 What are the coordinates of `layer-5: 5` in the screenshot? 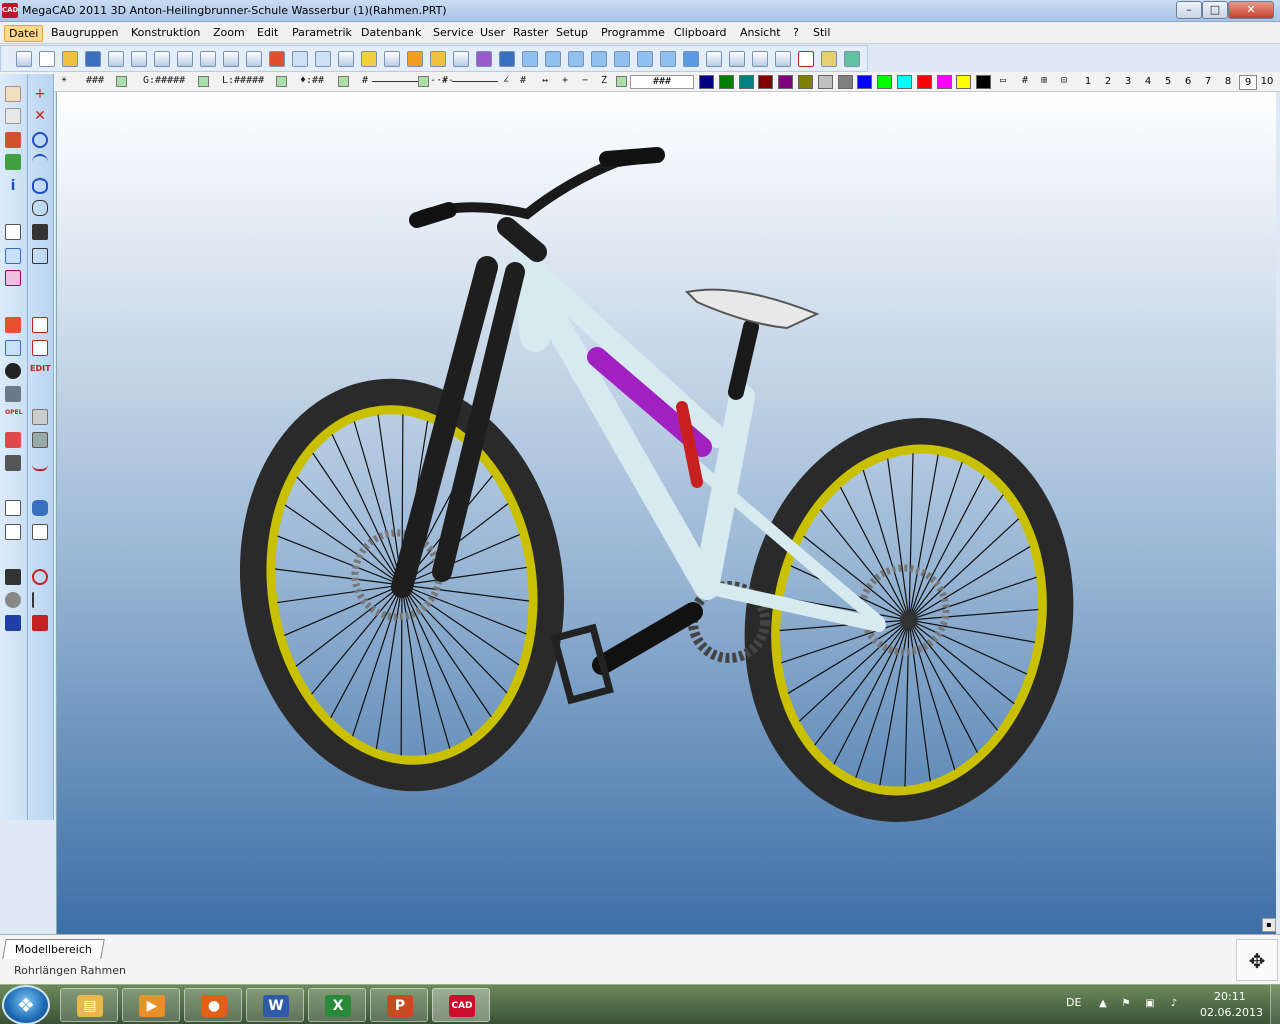 It's located at (1168, 82).